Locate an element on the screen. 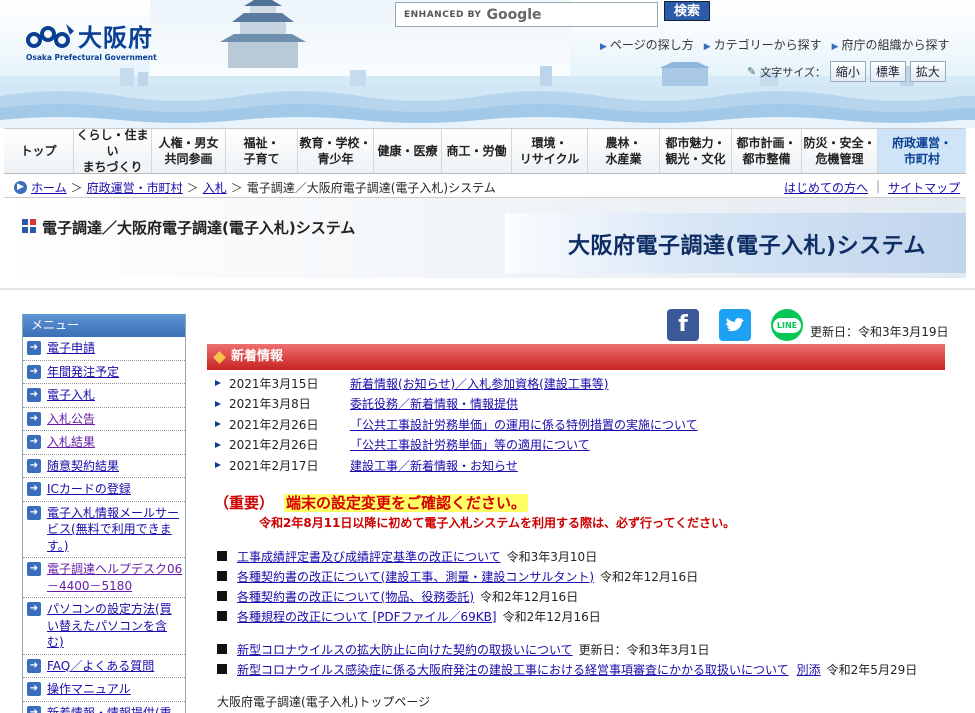 Image resolution: width=975 pixels, height=713 pixels. twitter-icon is located at coordinates (735, 325).